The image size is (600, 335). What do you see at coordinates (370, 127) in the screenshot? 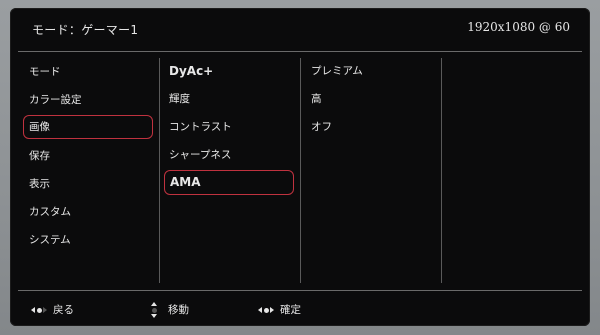
I see `option-off: オフ` at bounding box center [370, 127].